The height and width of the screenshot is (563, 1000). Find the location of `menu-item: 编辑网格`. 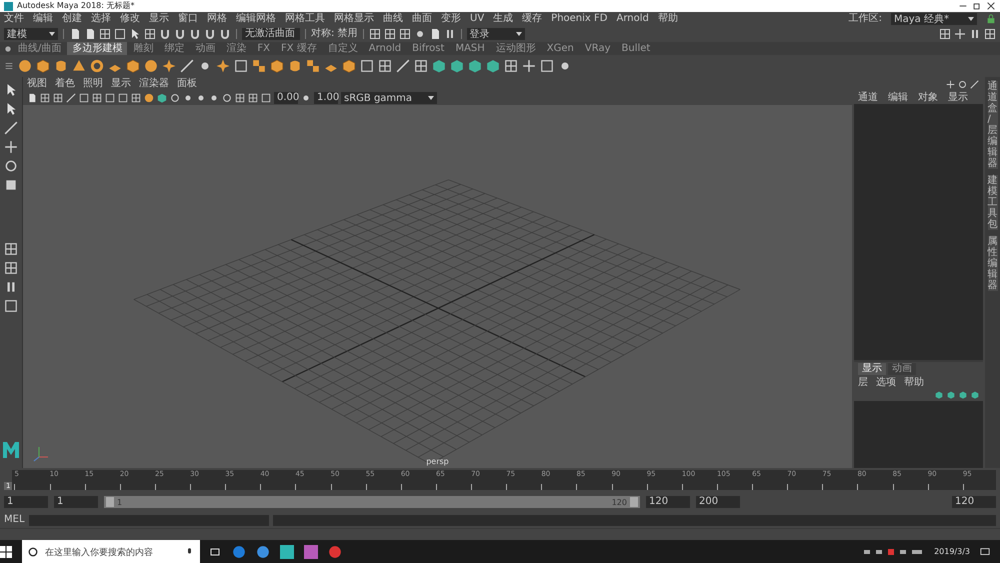

menu-item: 编辑网格 is located at coordinates (256, 19).